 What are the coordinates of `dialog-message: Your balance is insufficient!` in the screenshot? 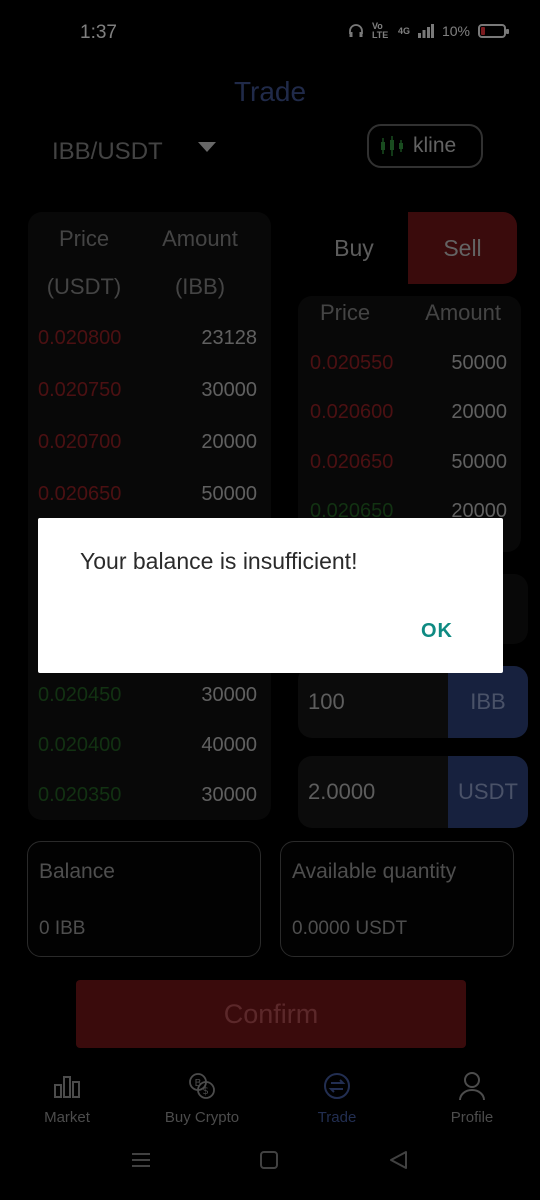 It's located at (219, 561).